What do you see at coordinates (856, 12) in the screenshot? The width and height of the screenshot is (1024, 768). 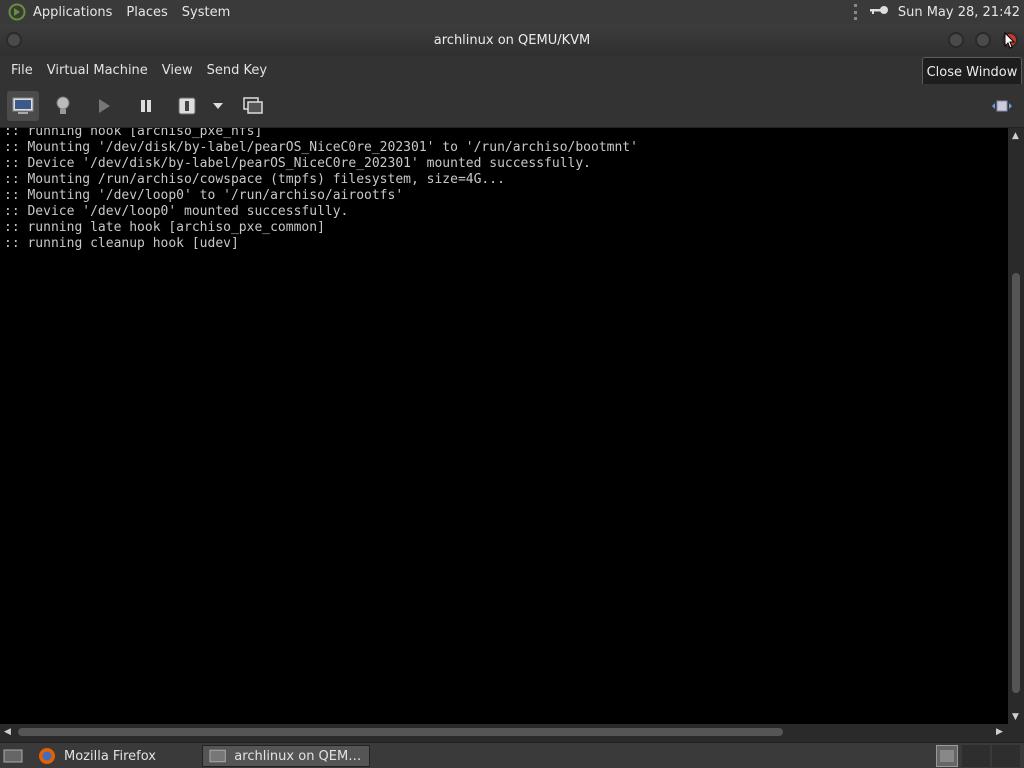 I see `tray-handle` at bounding box center [856, 12].